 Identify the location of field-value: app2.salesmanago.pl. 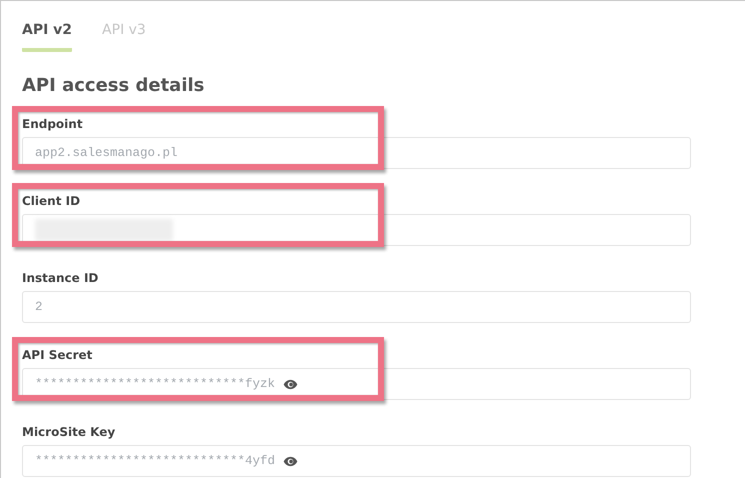
(106, 153).